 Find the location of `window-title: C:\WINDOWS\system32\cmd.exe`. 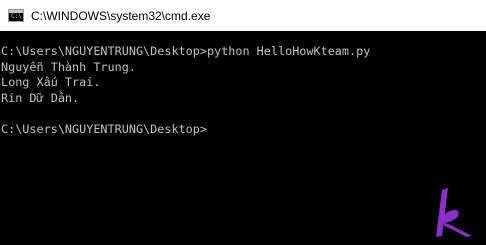

window-title: C:\WINDOWS\system32\cmd.exe is located at coordinates (121, 15).